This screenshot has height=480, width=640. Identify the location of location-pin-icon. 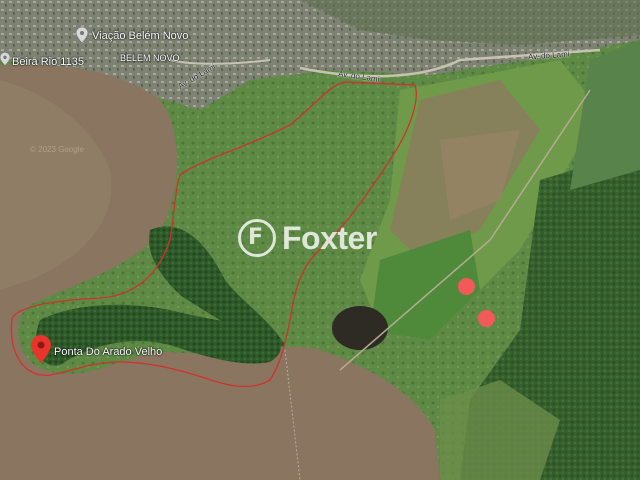
(41, 349).